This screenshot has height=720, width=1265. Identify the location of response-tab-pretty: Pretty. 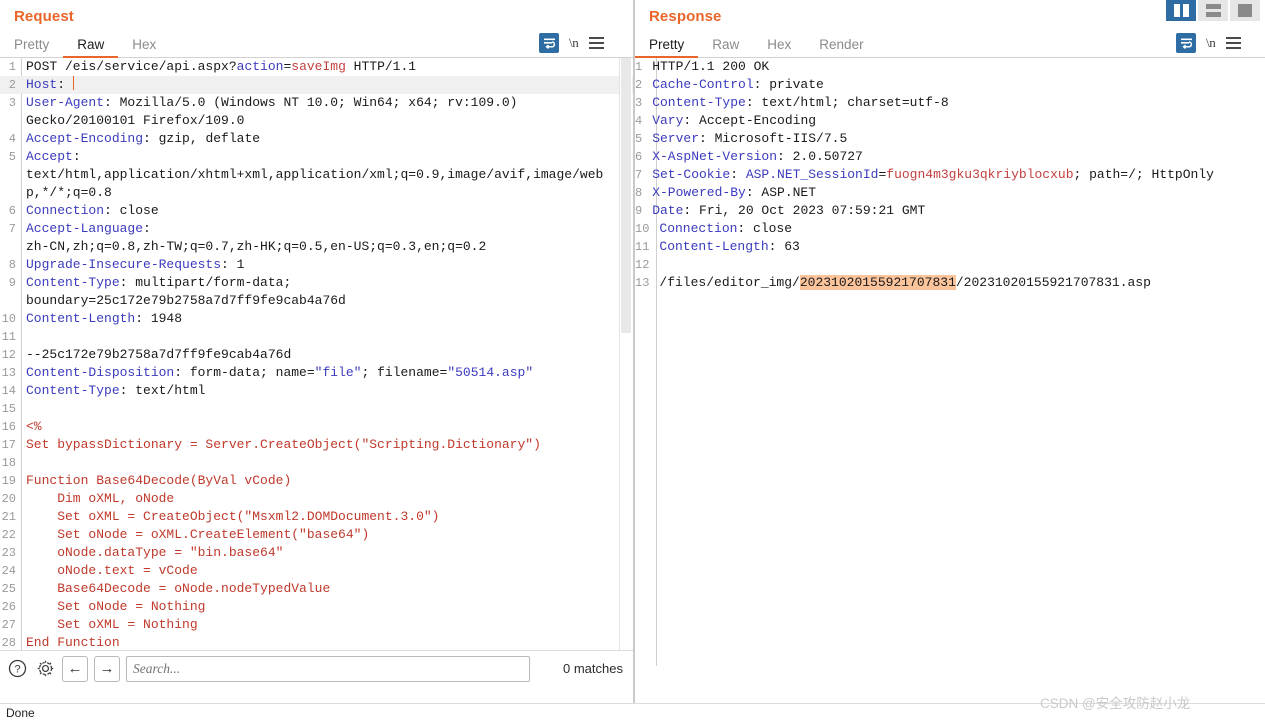
(667, 45).